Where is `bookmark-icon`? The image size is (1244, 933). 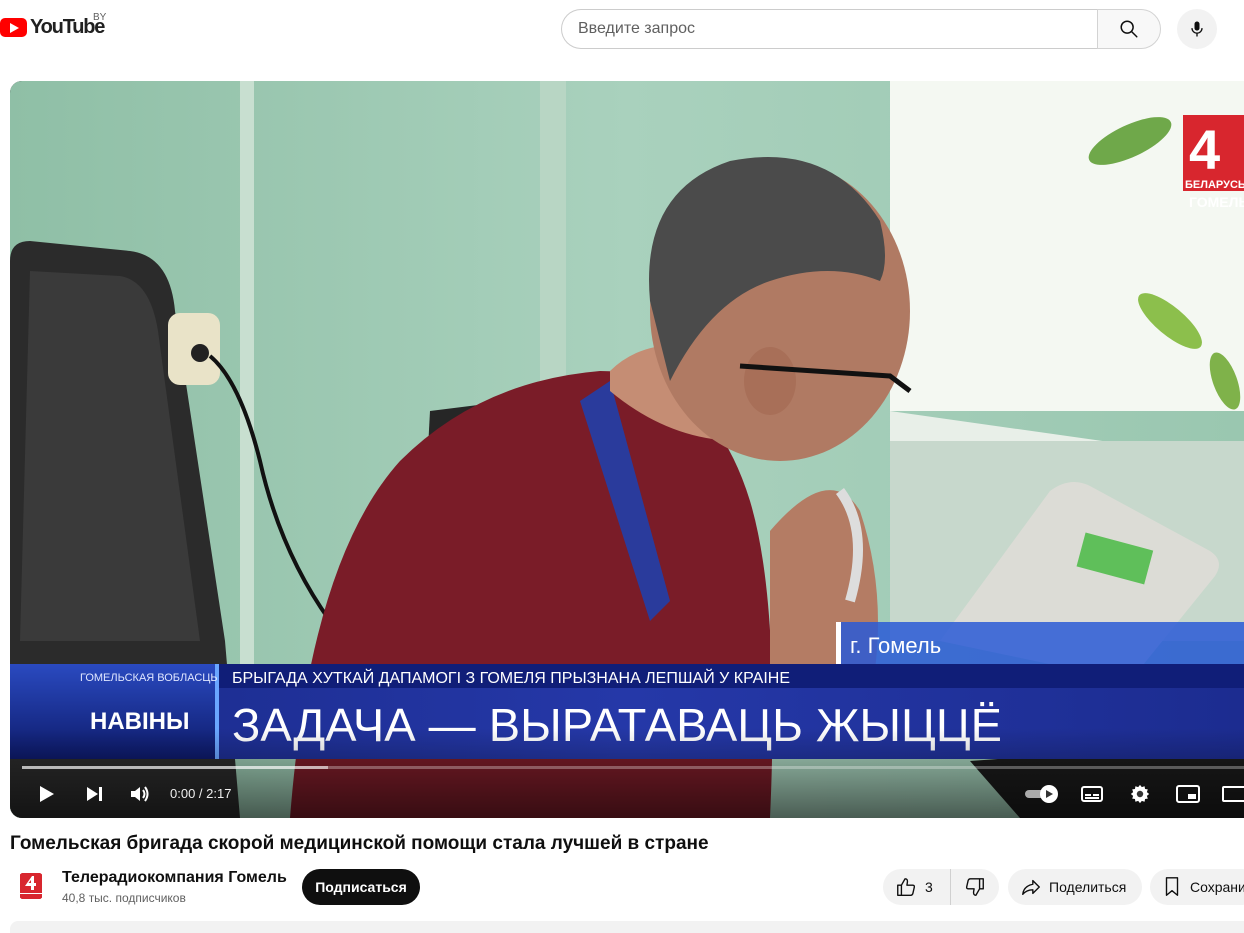 bookmark-icon is located at coordinates (1172, 886).